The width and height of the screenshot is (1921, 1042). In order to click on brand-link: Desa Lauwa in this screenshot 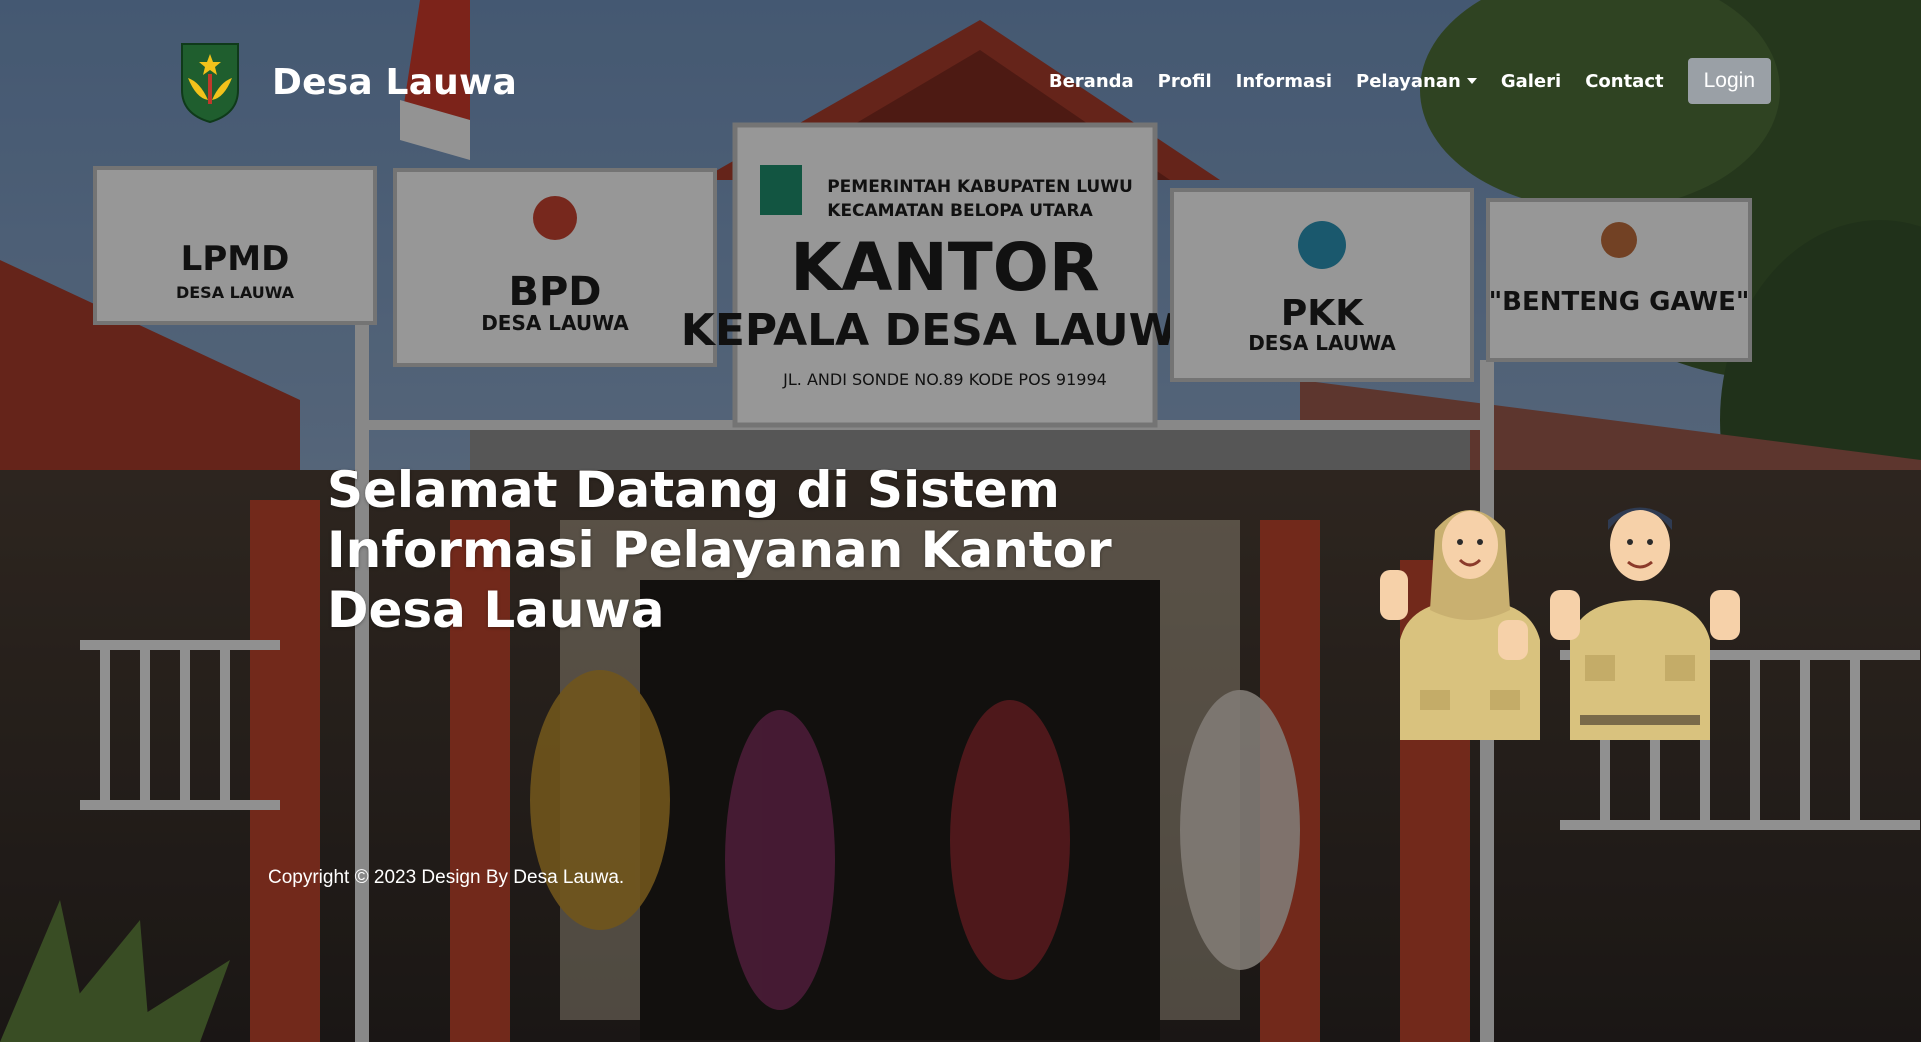, I will do `click(347, 82)`.